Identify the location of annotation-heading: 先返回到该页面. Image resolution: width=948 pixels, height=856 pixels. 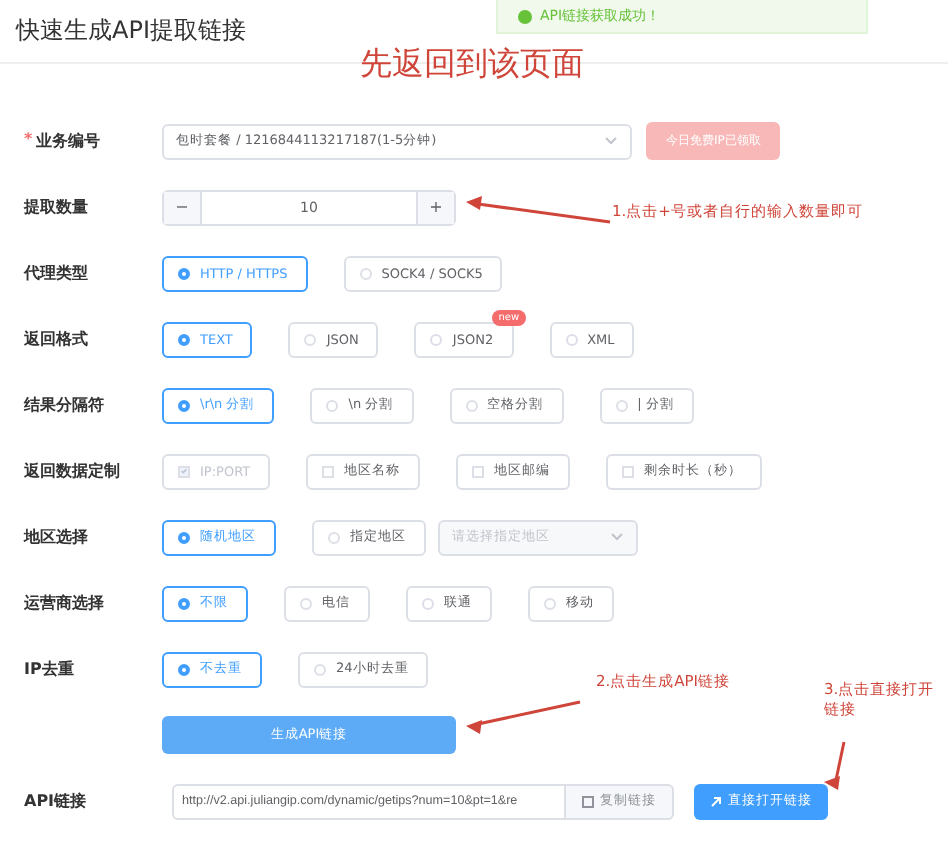
(472, 65).